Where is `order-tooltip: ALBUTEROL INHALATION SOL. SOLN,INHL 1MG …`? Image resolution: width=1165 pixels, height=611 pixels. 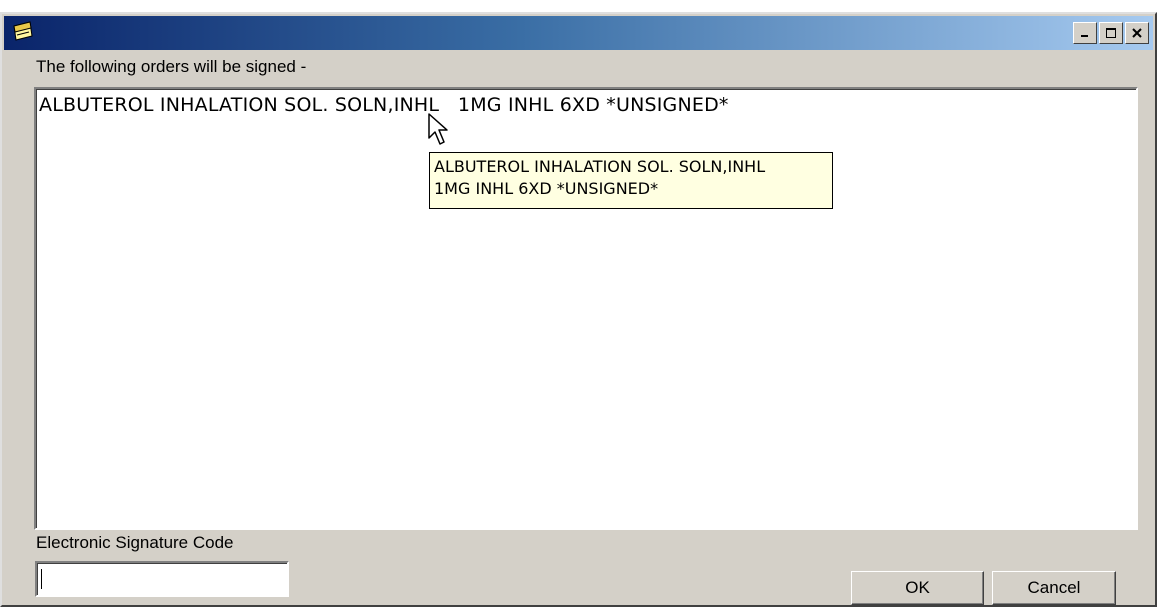
order-tooltip: ALBUTEROL INHALATION SOL. SOLN,INHL 1MG … is located at coordinates (631, 180).